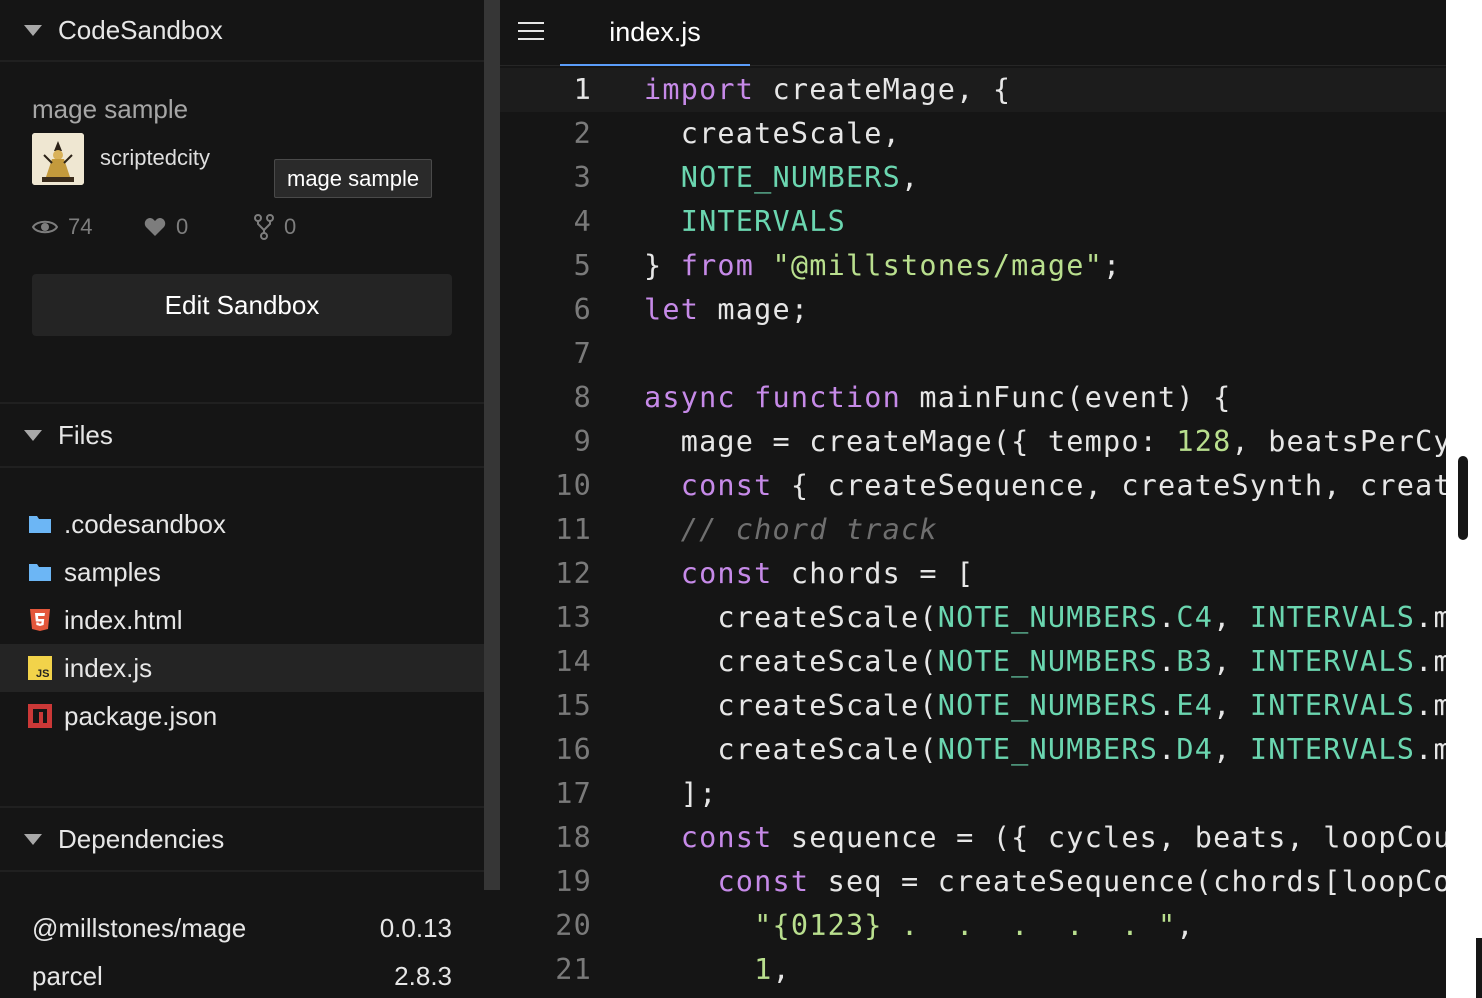 This screenshot has height=998, width=1482. I want to click on code-line: 7, so click(973, 354).